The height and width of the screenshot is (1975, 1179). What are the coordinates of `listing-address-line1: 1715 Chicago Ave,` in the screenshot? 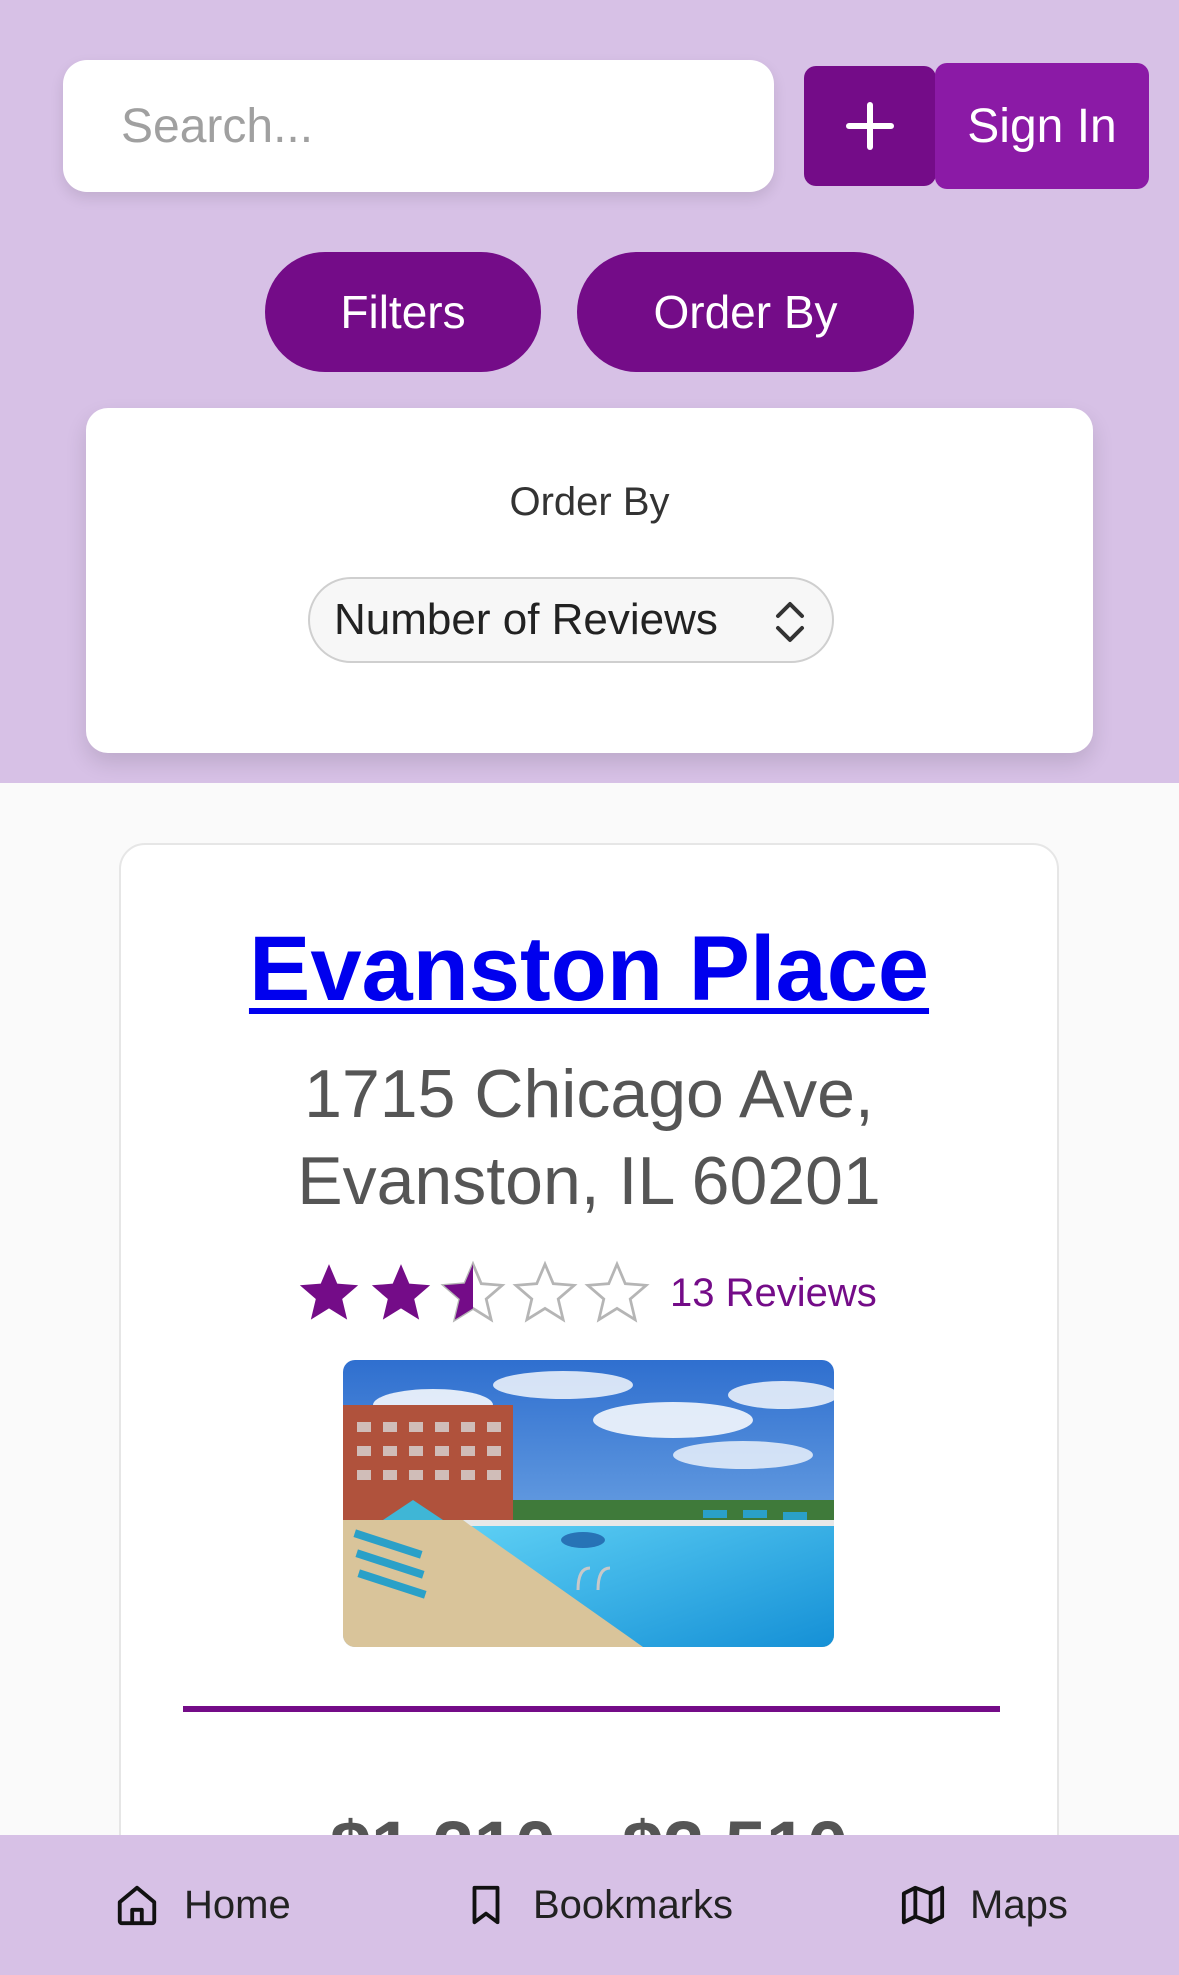 It's located at (589, 1094).